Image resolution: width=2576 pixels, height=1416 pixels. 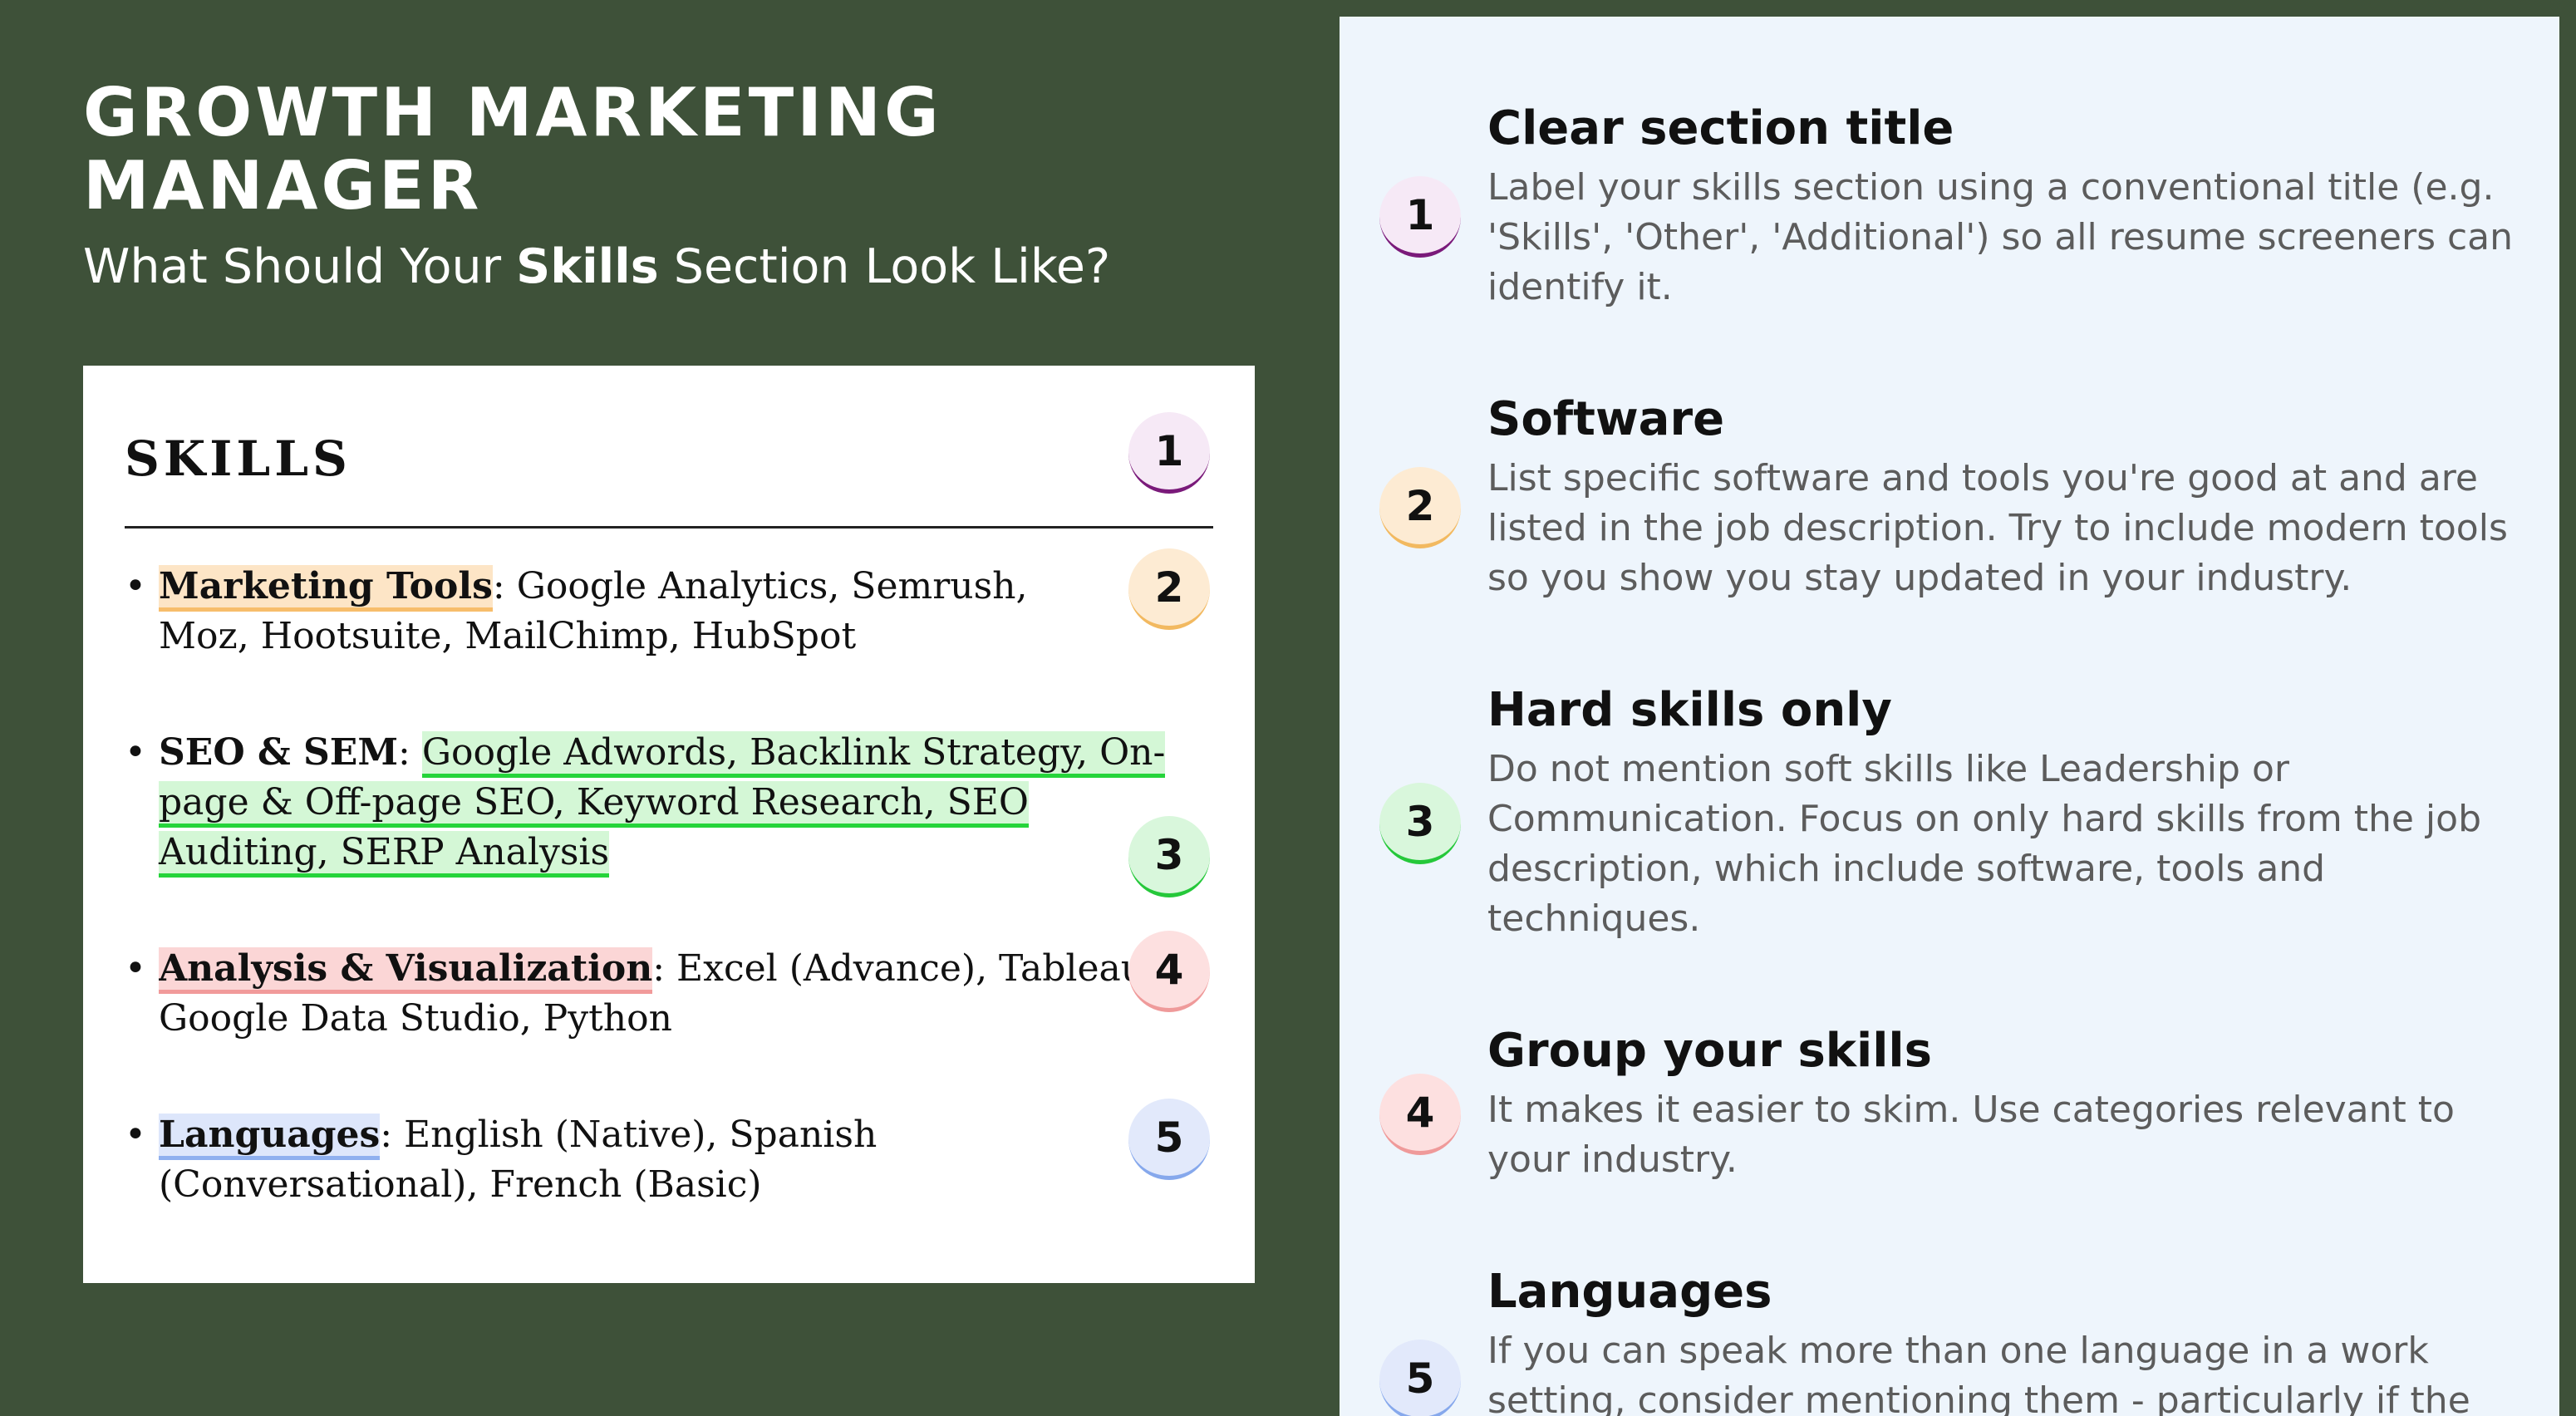 What do you see at coordinates (1420, 507) in the screenshot?
I see `tip-badge-2: 2` at bounding box center [1420, 507].